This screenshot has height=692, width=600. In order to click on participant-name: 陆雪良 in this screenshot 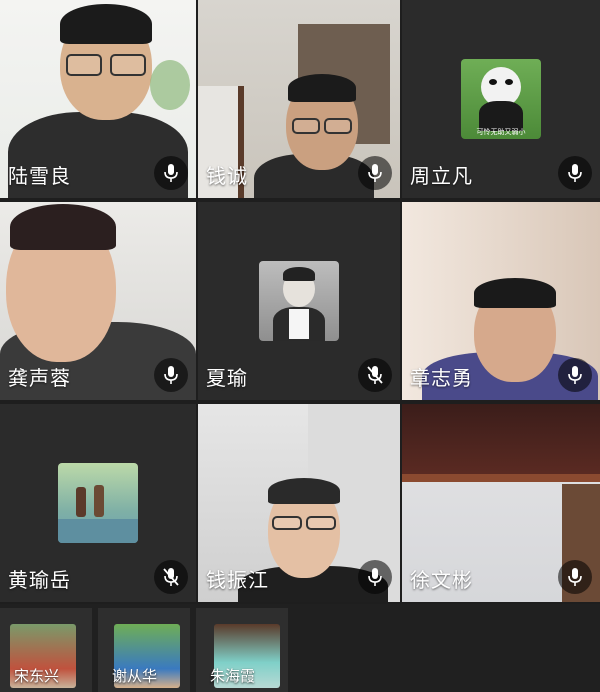, I will do `click(39, 176)`.